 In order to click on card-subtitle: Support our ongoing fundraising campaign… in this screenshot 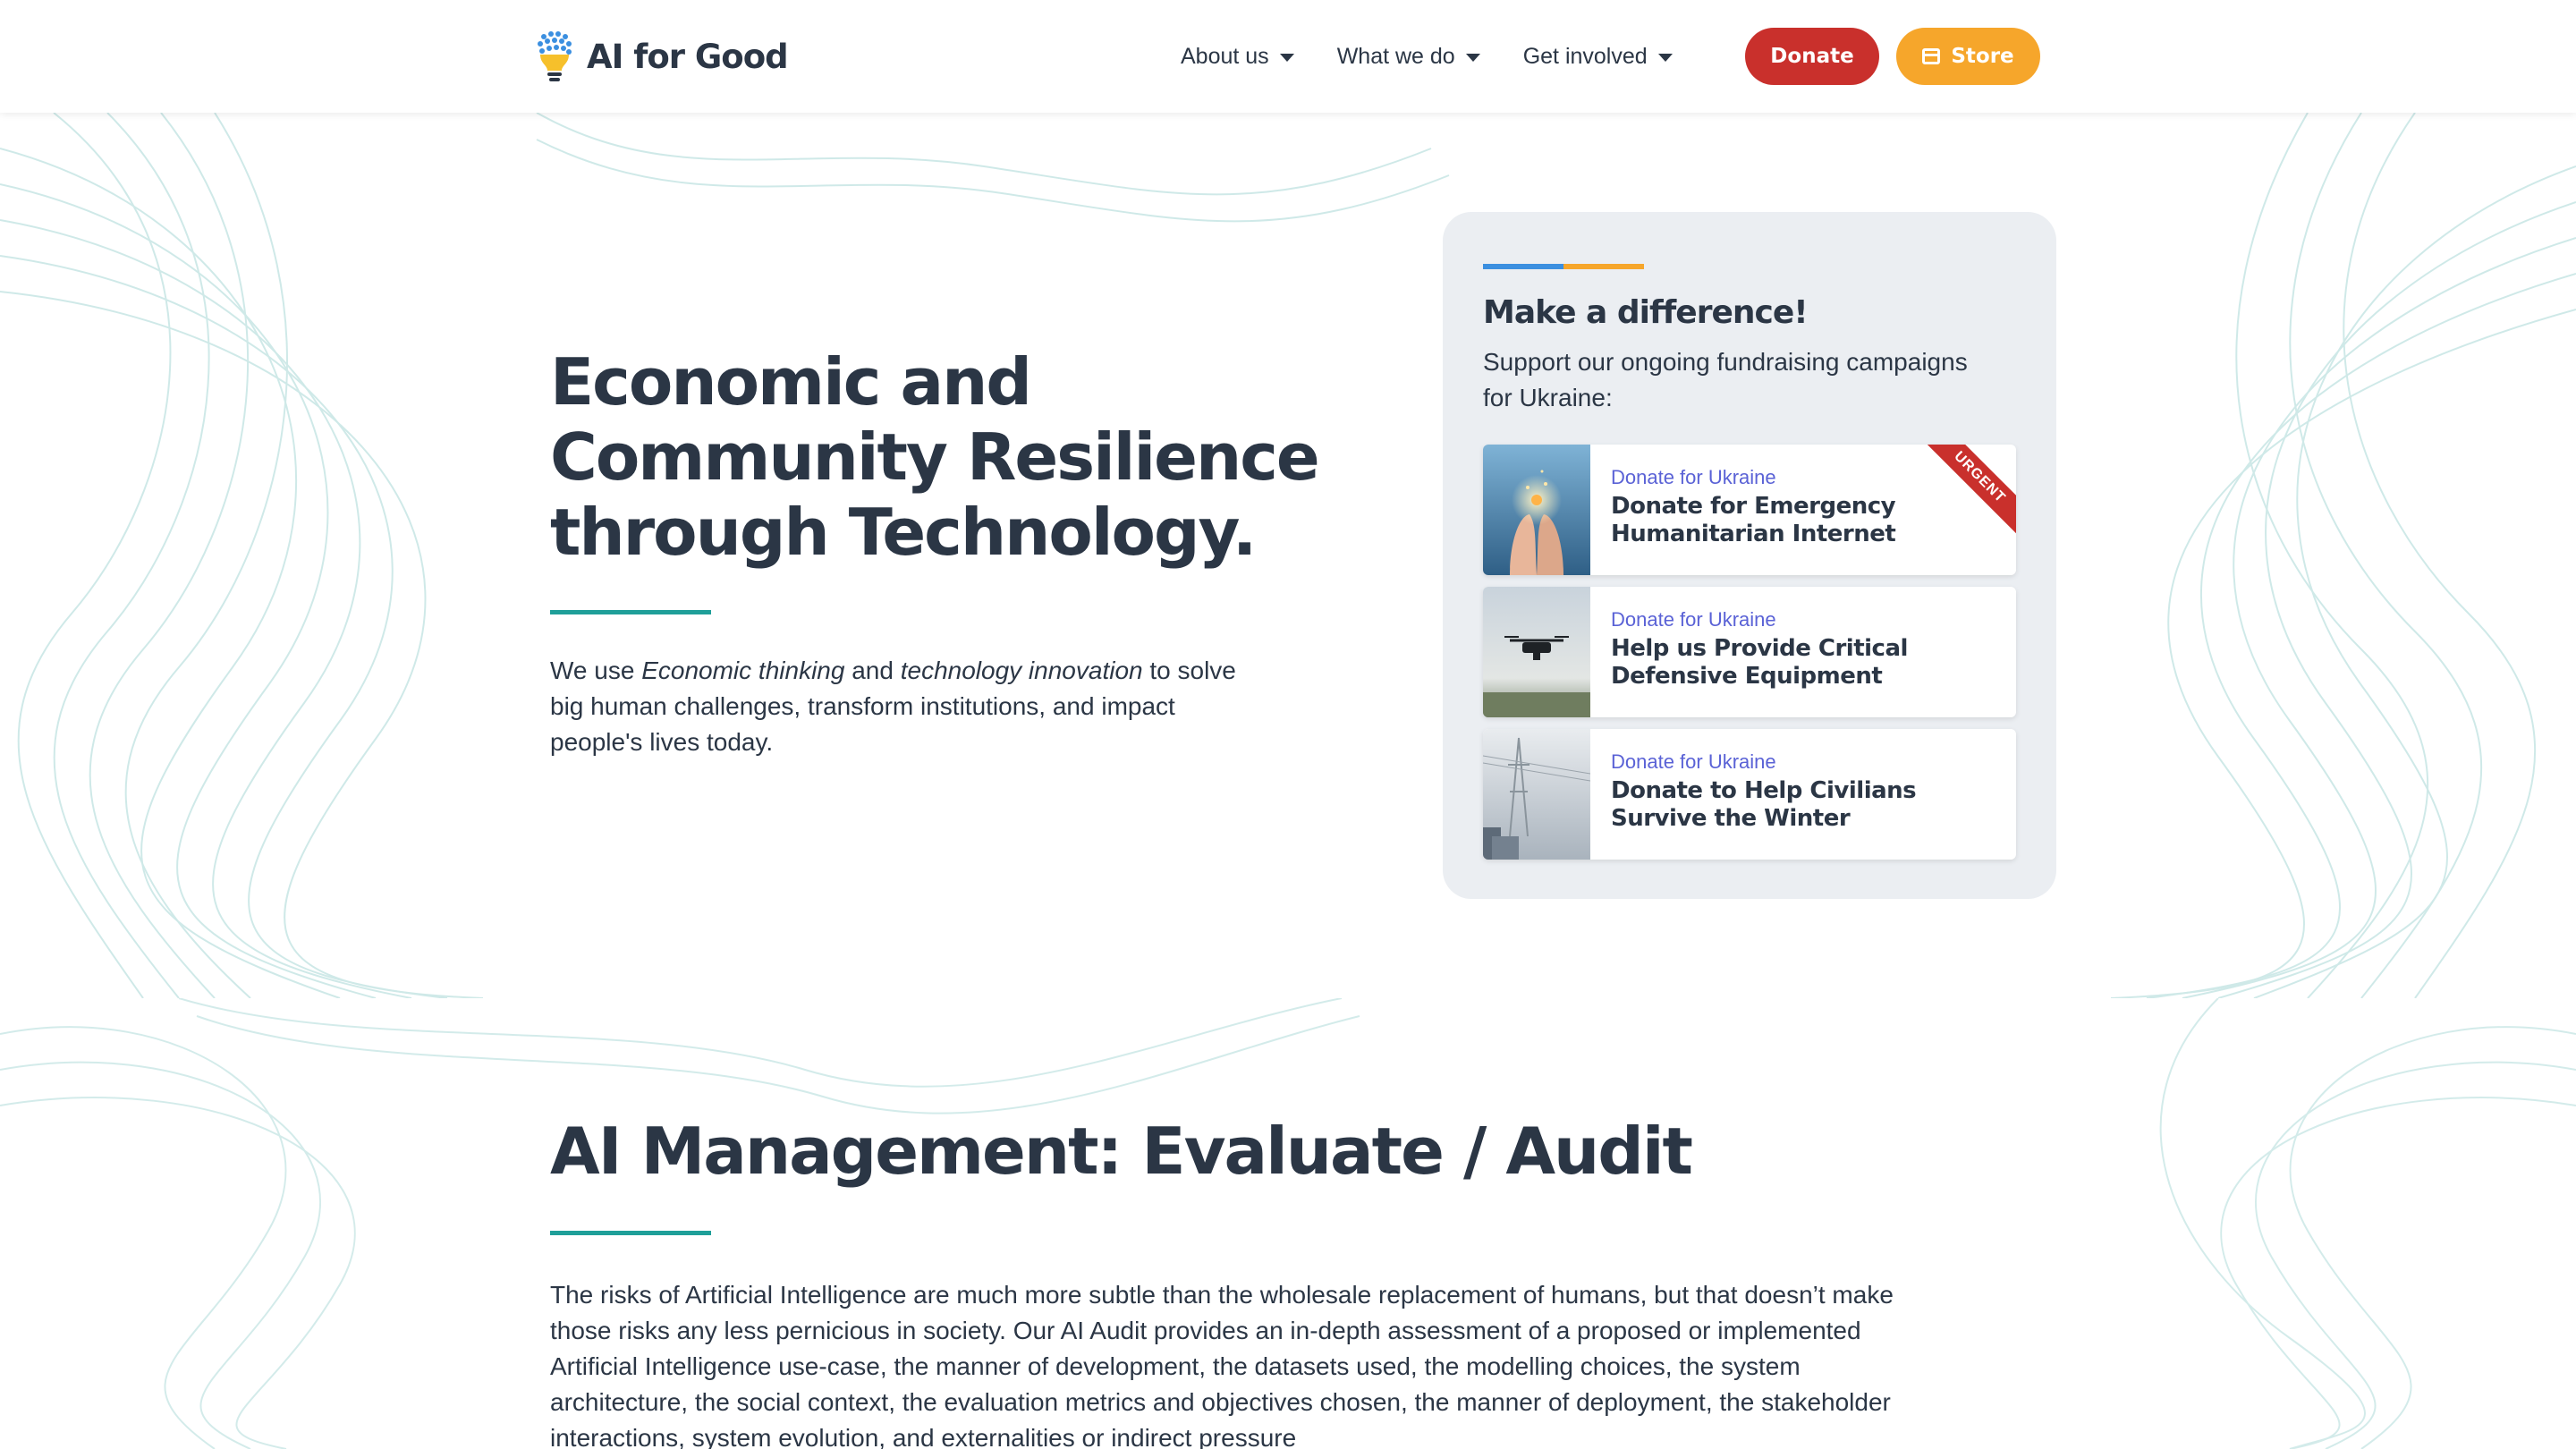, I will do `click(1725, 379)`.